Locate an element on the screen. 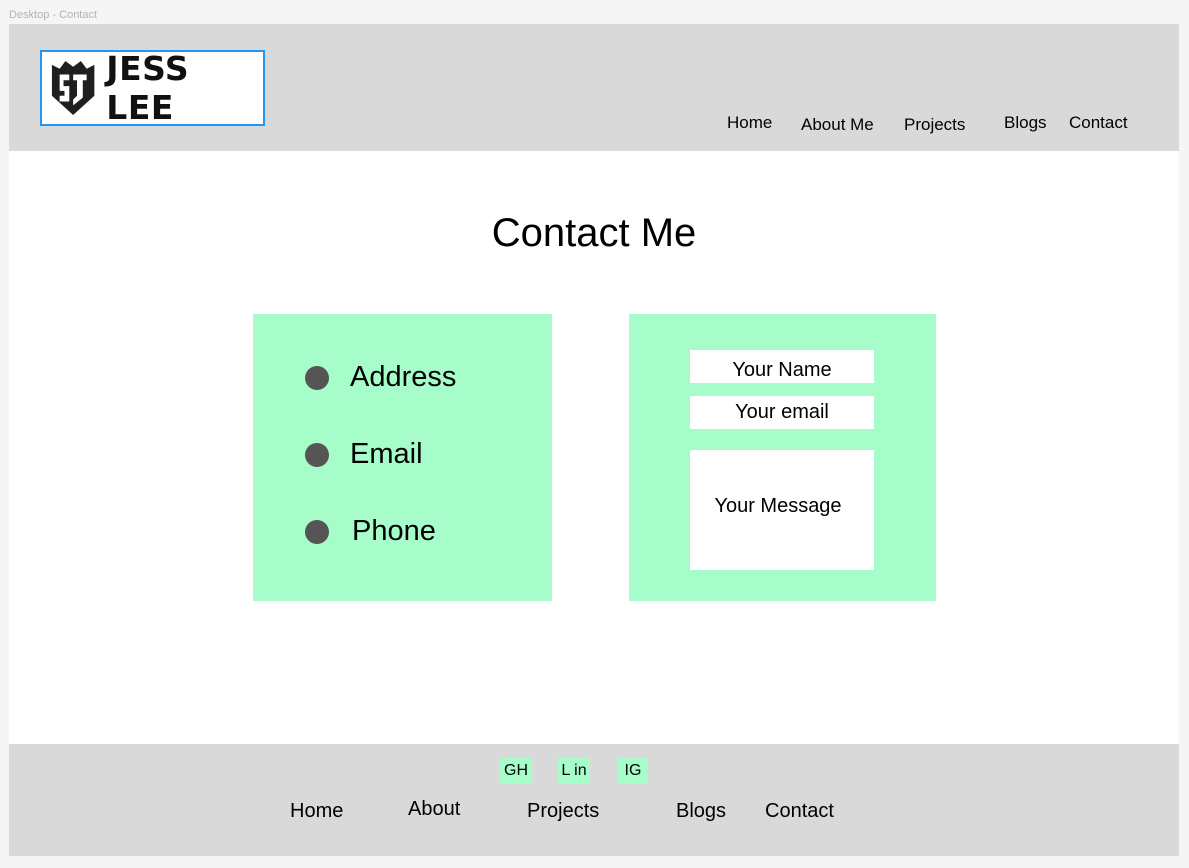 Image resolution: width=1189 pixels, height=868 pixels. phone-row: Phone is located at coordinates (370, 531).